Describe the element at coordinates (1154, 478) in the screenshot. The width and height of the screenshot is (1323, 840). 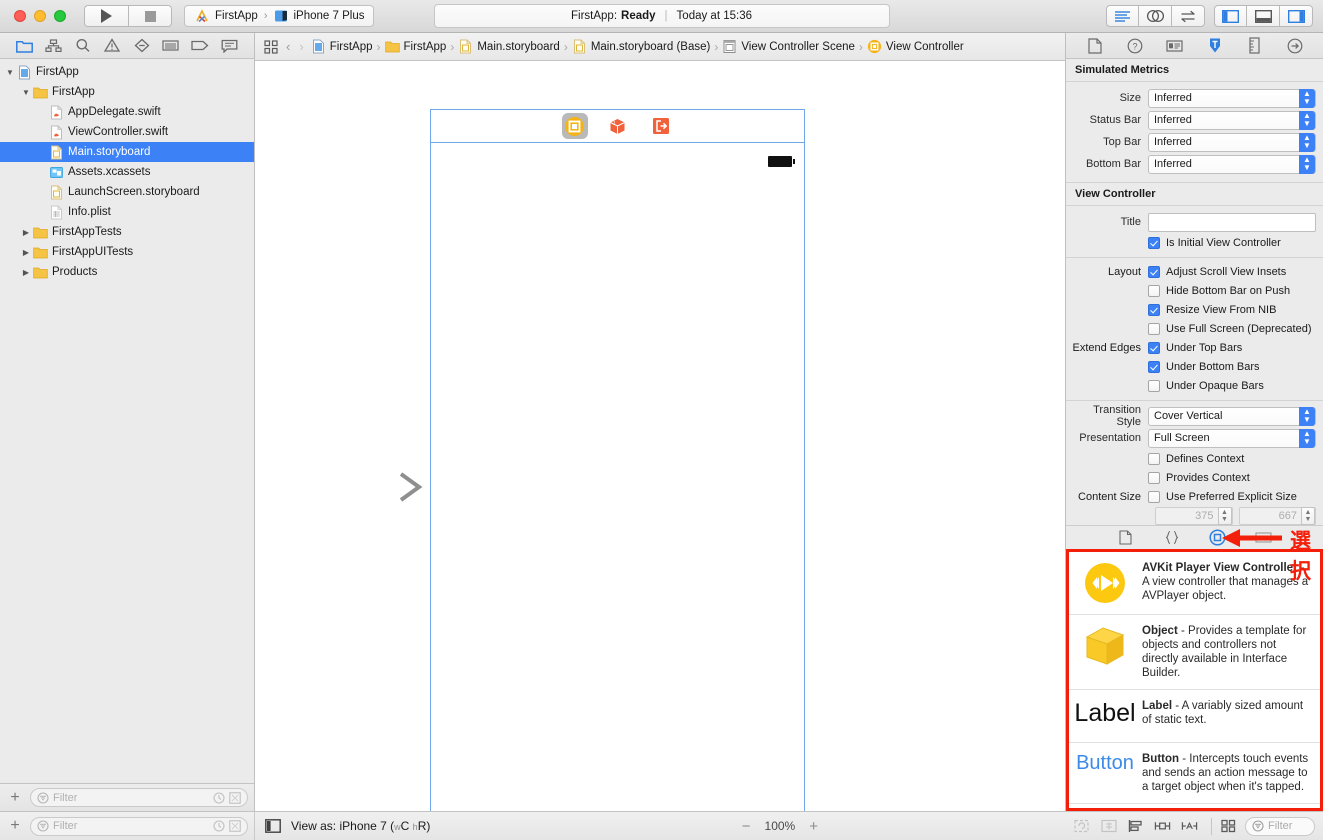
I see `provides-context-checkbox` at that location.